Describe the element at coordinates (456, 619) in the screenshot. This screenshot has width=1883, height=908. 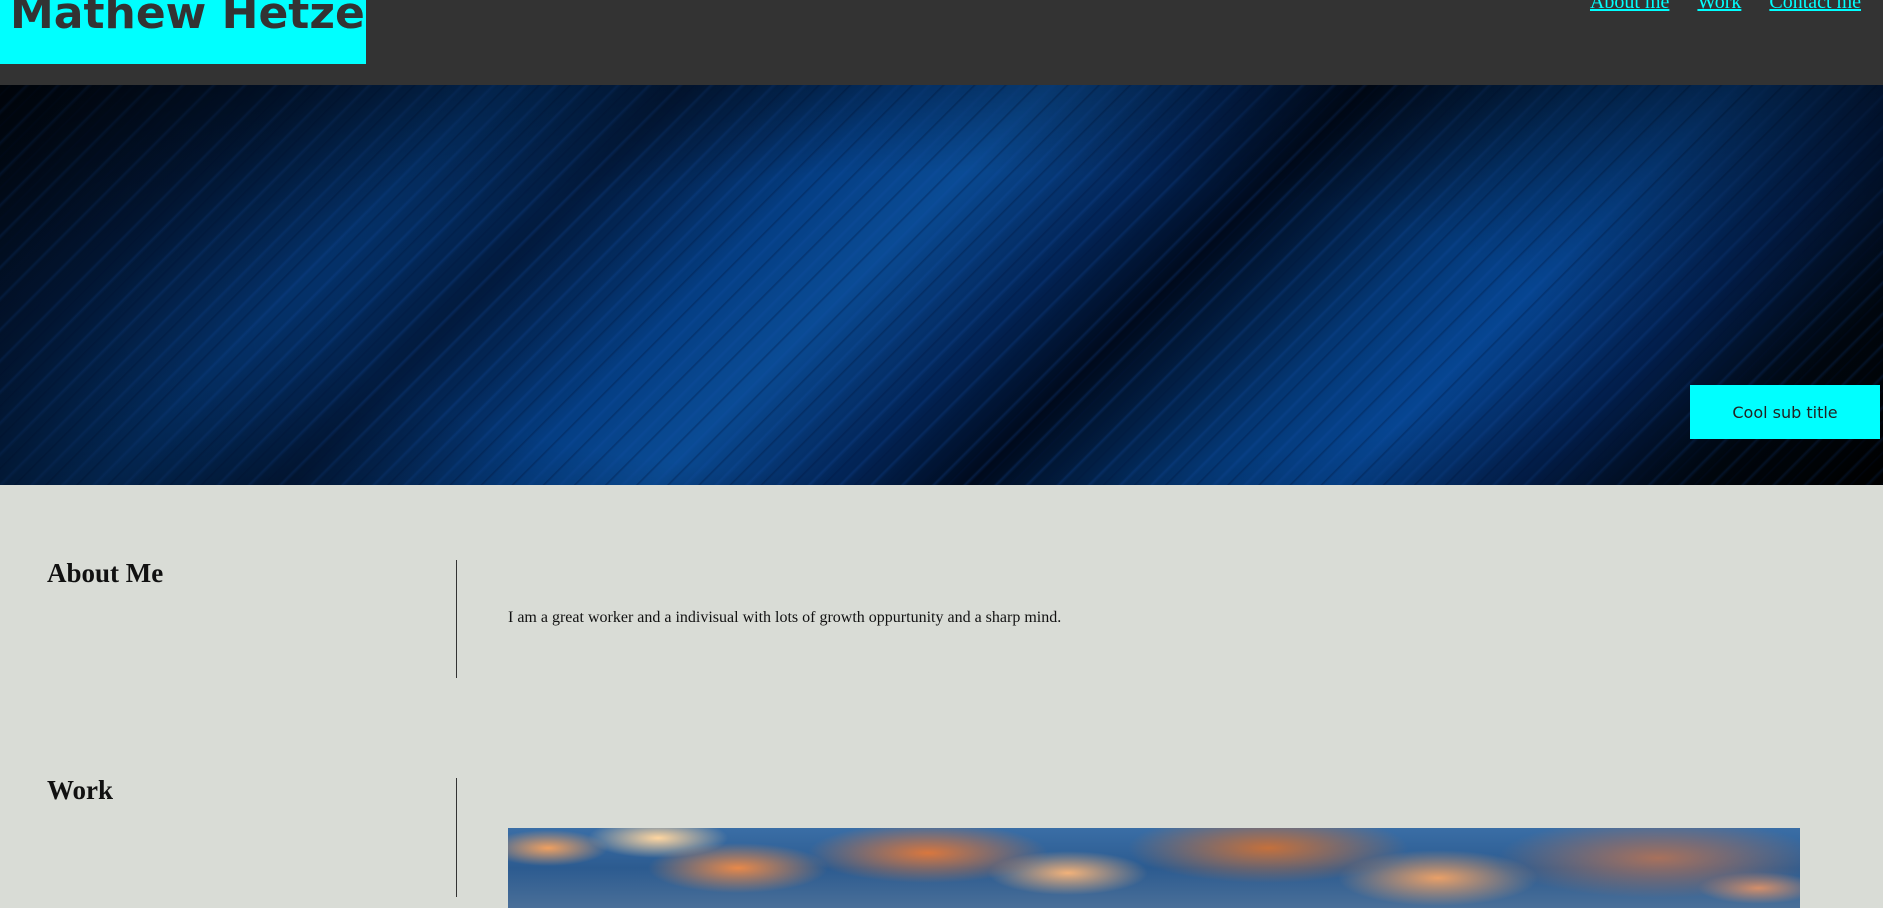
I see `about-divider` at that location.